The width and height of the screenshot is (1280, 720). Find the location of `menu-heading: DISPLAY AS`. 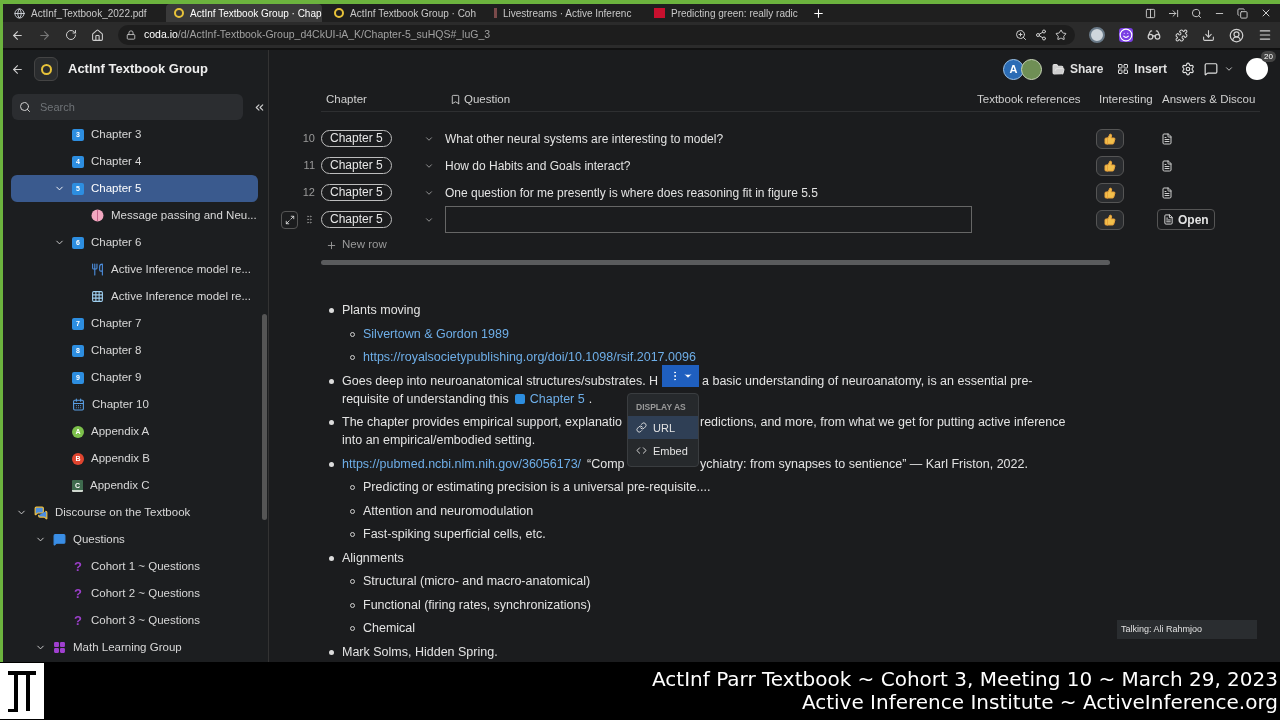

menu-heading: DISPLAY AS is located at coordinates (661, 407).